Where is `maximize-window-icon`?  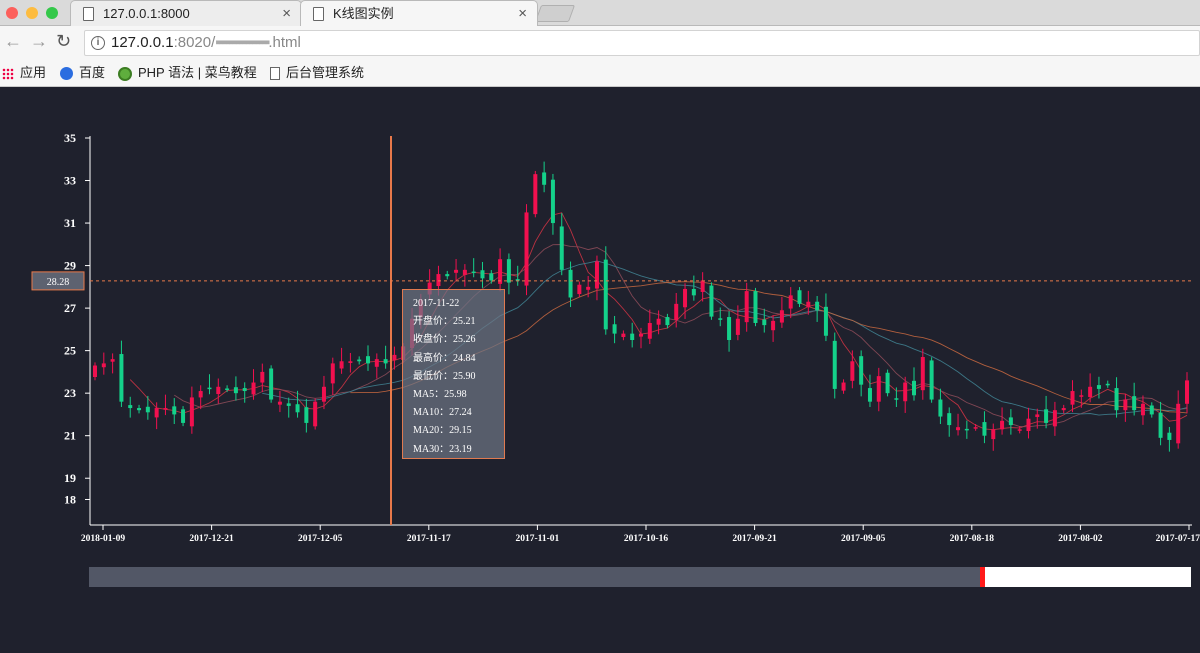
maximize-window-icon is located at coordinates (52, 13).